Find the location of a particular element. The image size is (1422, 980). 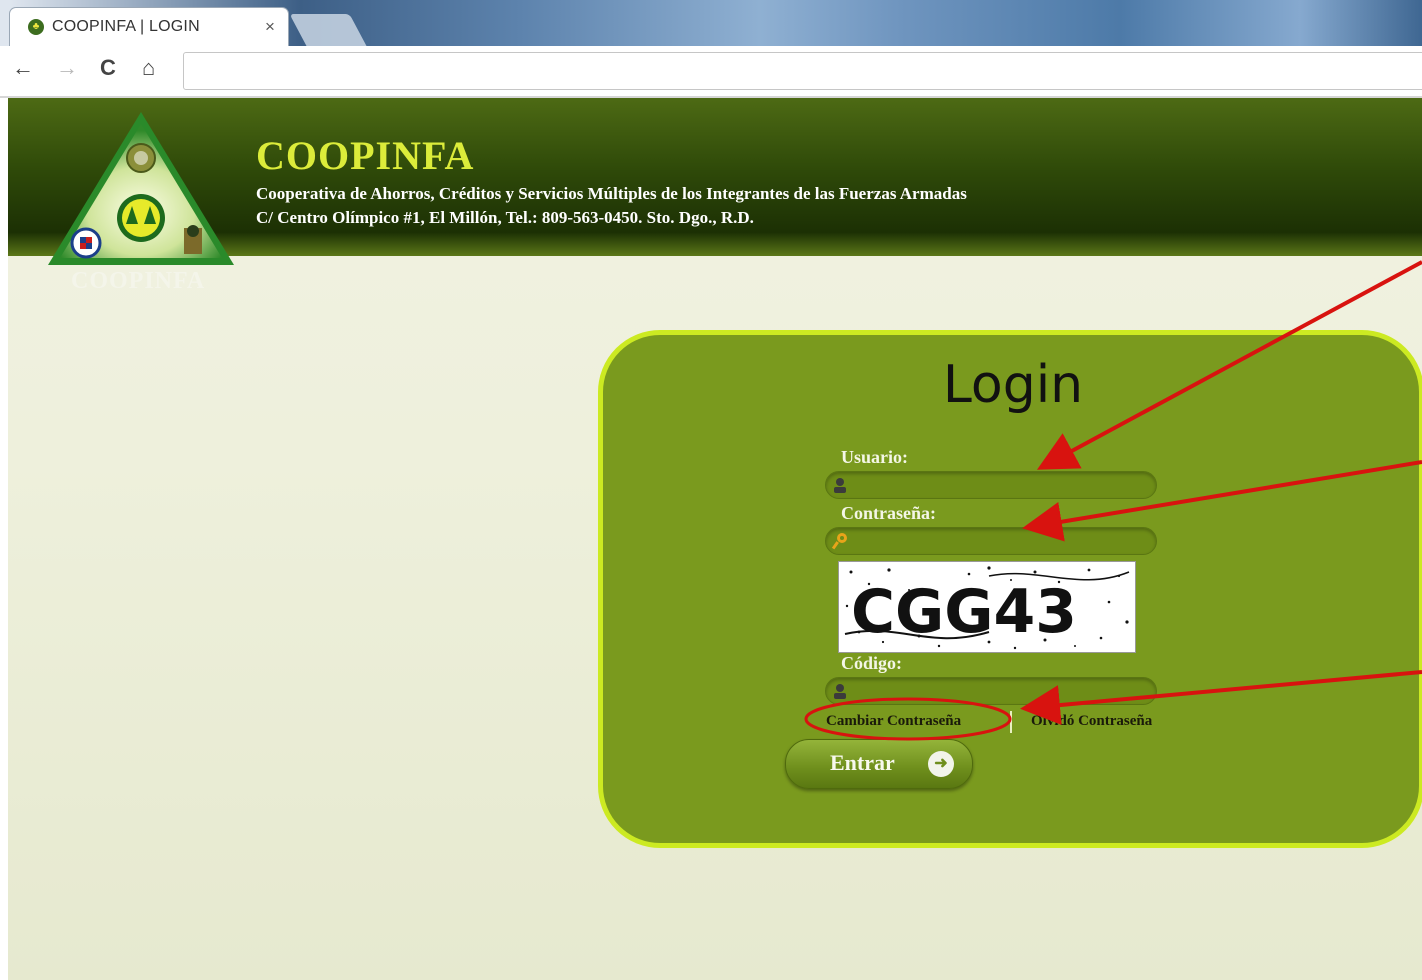

browser-tab: ♣ COOPINFA | LOGIN × is located at coordinates (149, 27).